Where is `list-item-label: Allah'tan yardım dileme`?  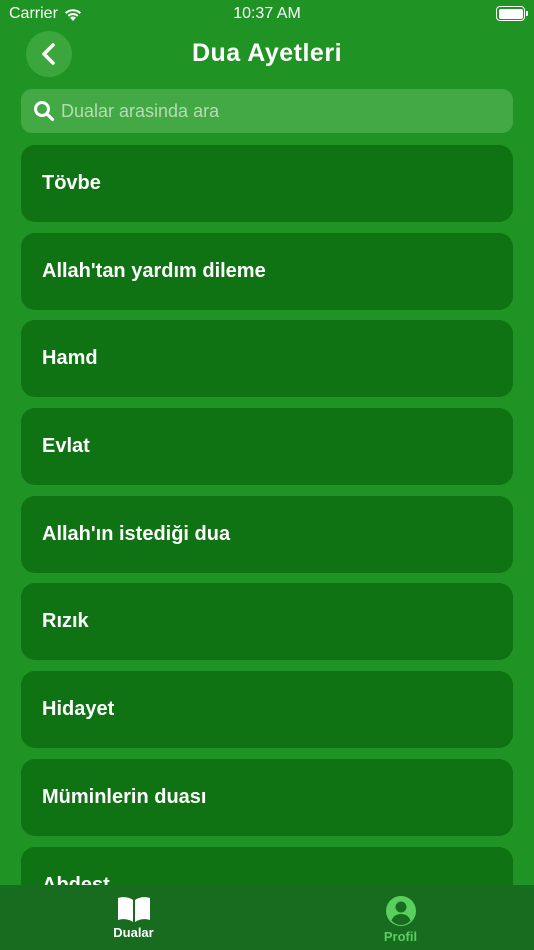 list-item-label: Allah'tan yardım dileme is located at coordinates (154, 270).